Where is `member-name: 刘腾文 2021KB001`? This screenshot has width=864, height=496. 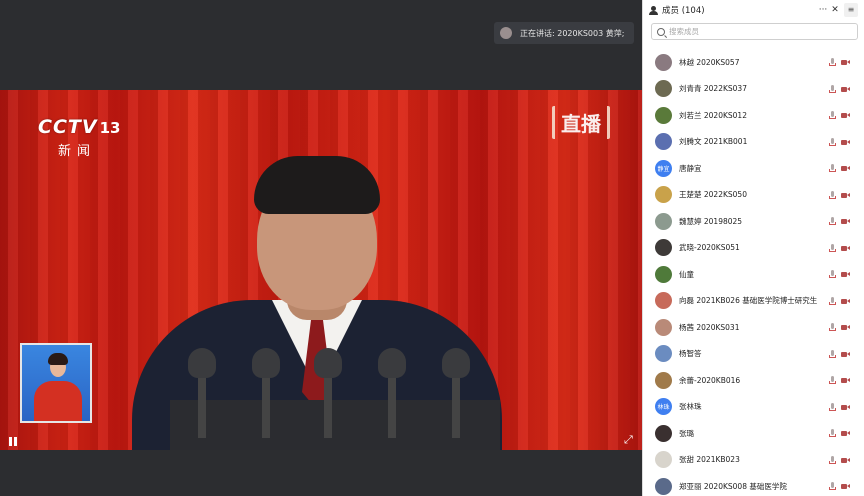 member-name: 刘腾文 2021KB001 is located at coordinates (713, 142).